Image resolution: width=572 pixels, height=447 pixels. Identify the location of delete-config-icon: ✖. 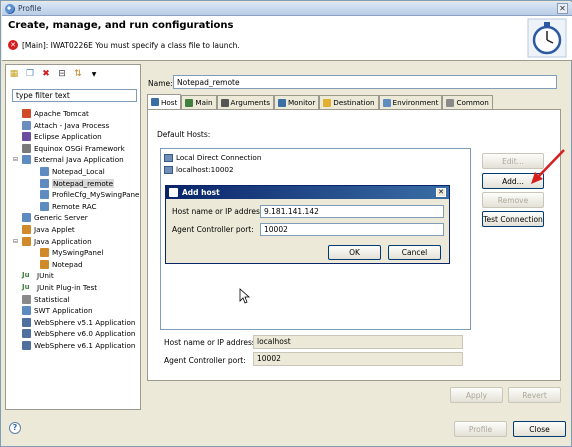
(46, 74).